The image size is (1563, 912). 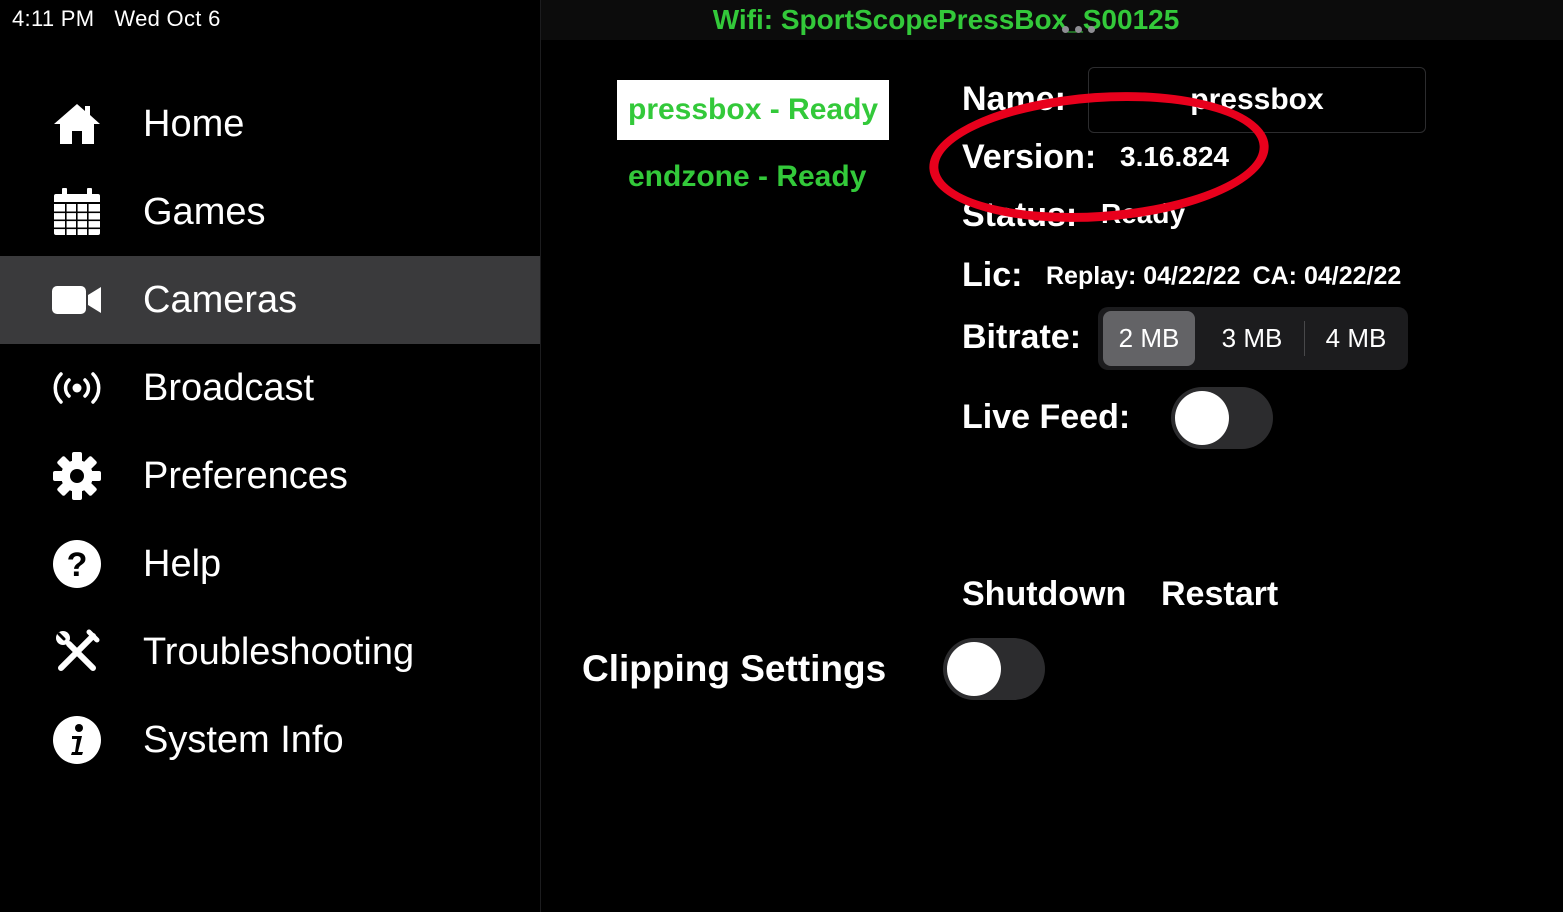 I want to click on camera-item-pressbox: pressbox - Ready, so click(x=753, y=110).